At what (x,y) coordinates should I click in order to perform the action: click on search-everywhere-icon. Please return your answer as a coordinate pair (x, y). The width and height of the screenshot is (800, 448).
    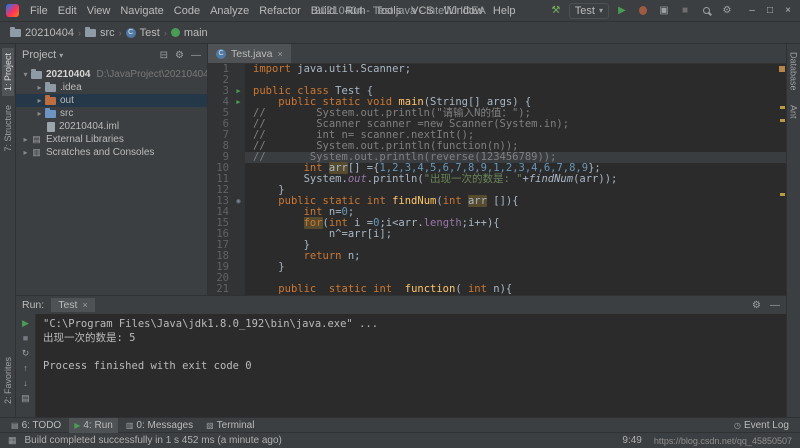
    Looking at the image, I should click on (706, 10).